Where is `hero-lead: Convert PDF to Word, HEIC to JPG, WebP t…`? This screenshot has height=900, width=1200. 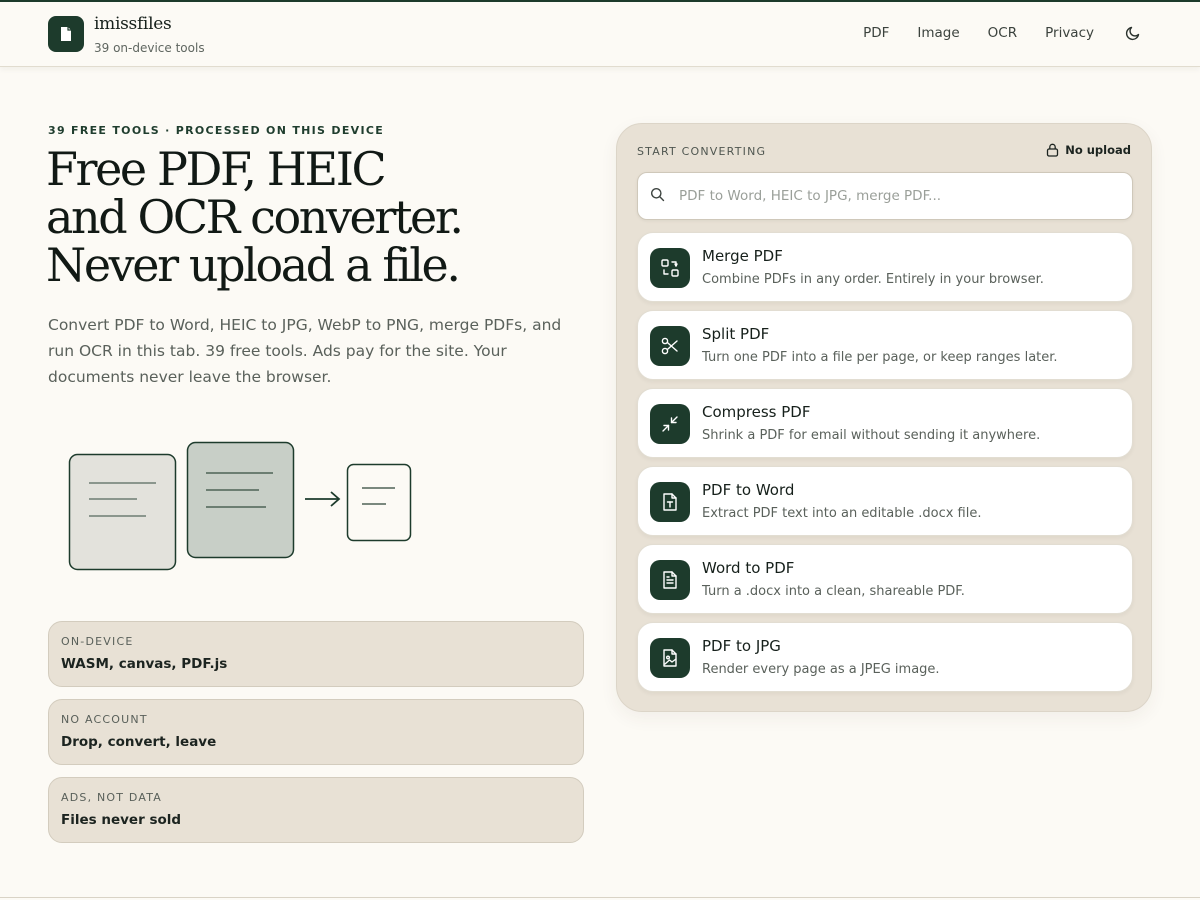
hero-lead: Convert PDF to Word, HEIC to JPG, WebP t… is located at coordinates (305, 351).